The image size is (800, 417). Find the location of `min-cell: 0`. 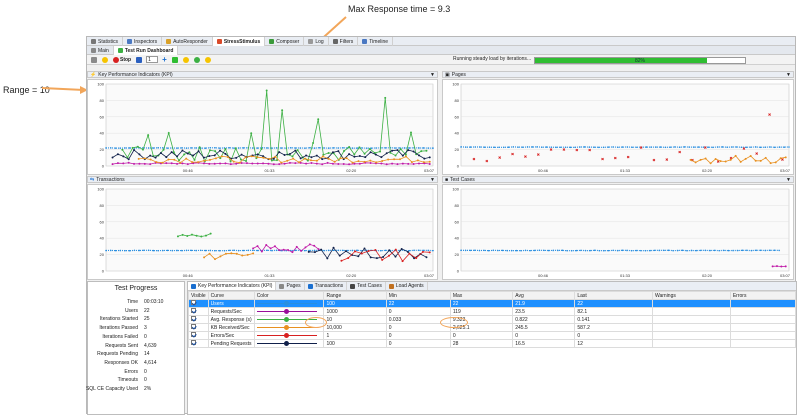

min-cell: 0 is located at coordinates (418, 311).